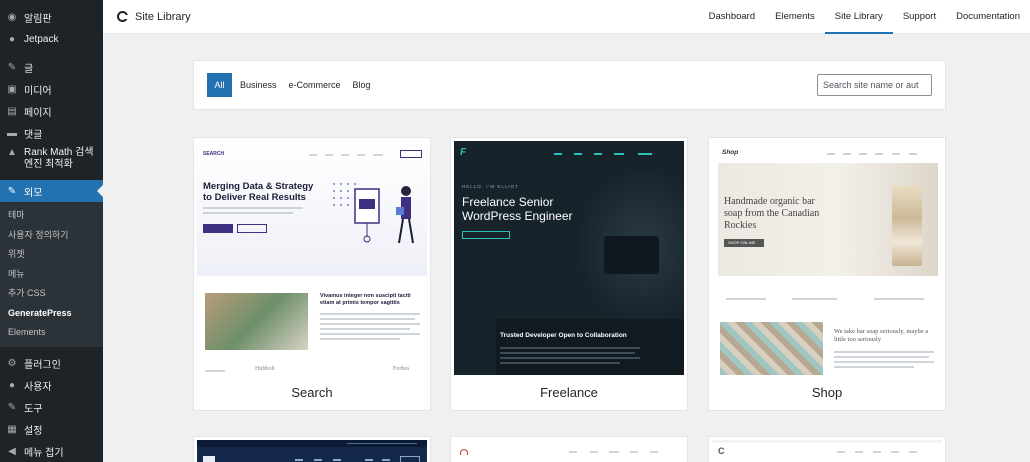 The height and width of the screenshot is (462, 1030). Describe the element at coordinates (732, 17) in the screenshot. I see `nav-dashboard: Dashboard` at that location.